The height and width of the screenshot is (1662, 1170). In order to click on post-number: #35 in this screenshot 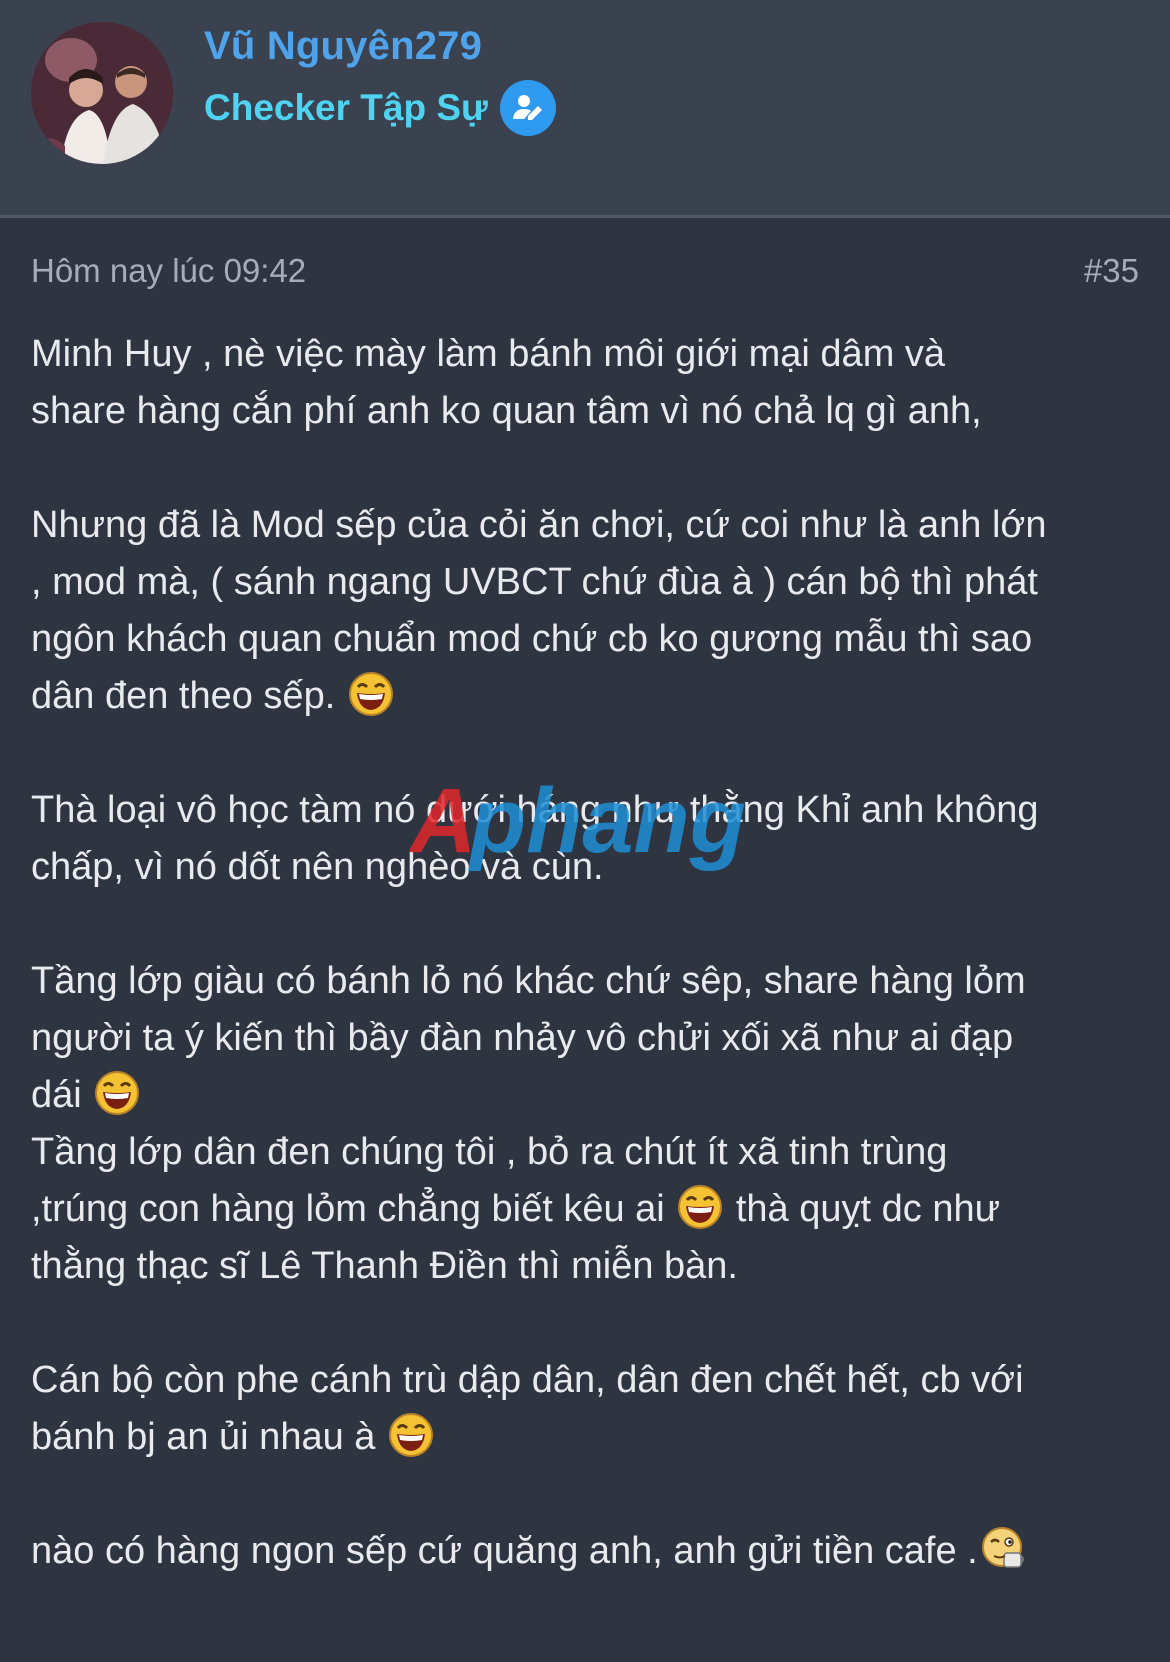, I will do `click(1111, 271)`.